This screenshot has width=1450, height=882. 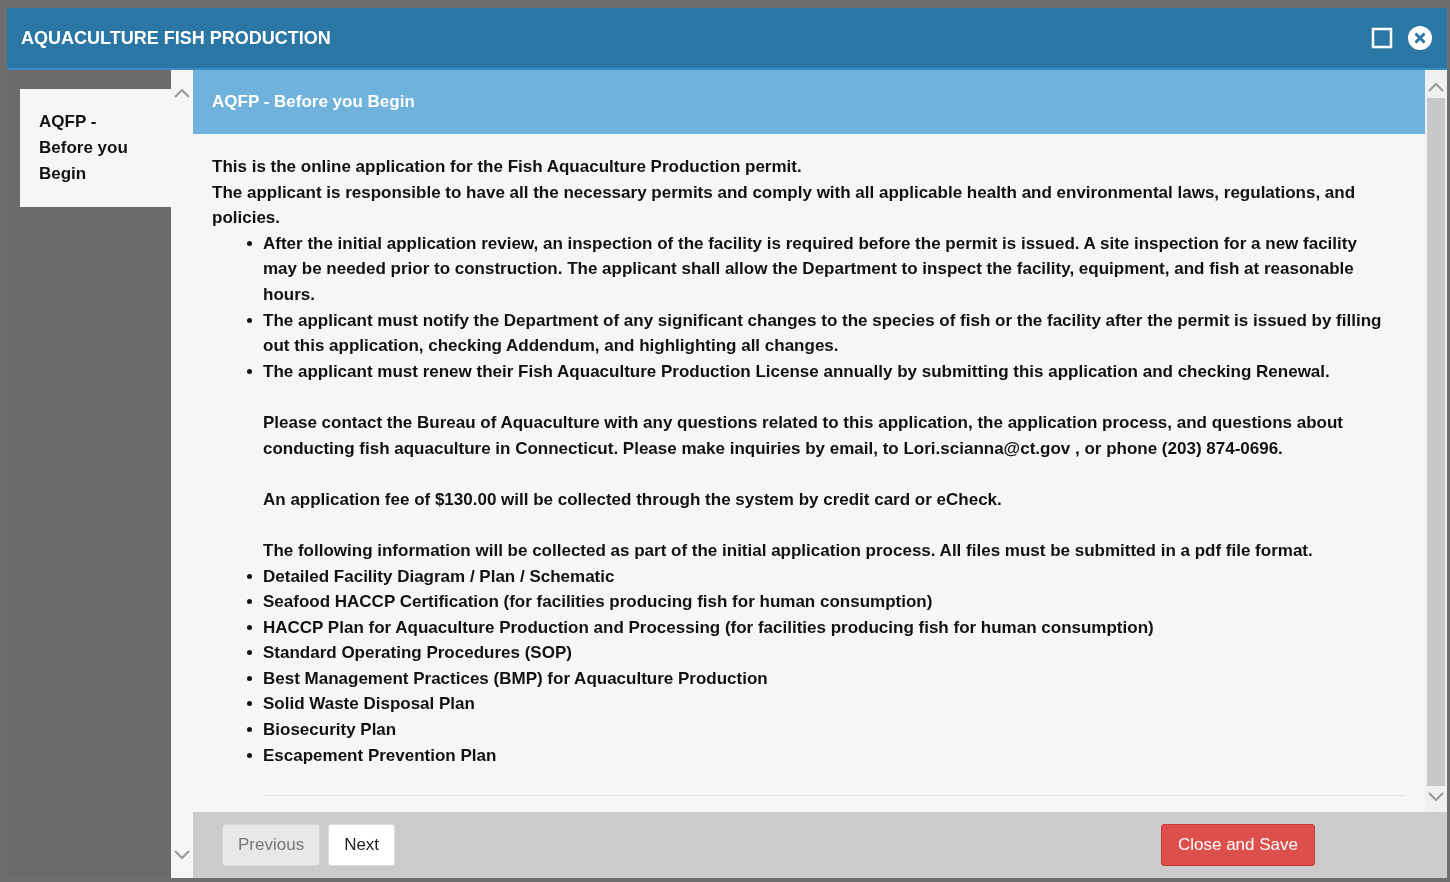 I want to click on list-item: Best Management Practices (BMP) for Aquaculture Production, so click(x=515, y=678).